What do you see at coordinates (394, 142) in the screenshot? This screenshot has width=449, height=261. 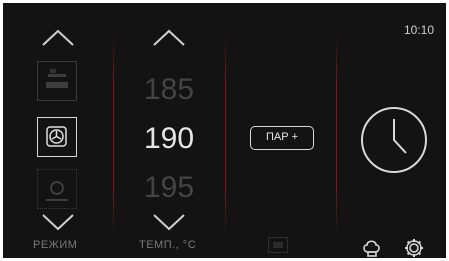 I see `timer-clock-icon` at bounding box center [394, 142].